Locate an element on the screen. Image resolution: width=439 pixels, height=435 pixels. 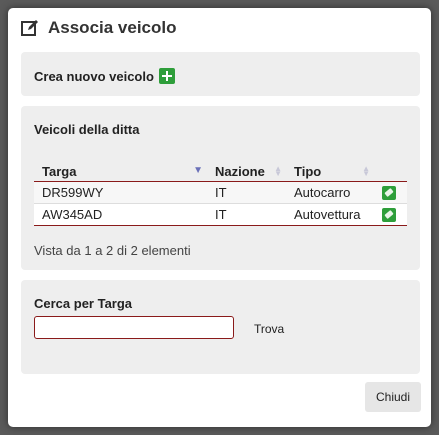
crea-label: Crea nuovo veicolo is located at coordinates (94, 76).